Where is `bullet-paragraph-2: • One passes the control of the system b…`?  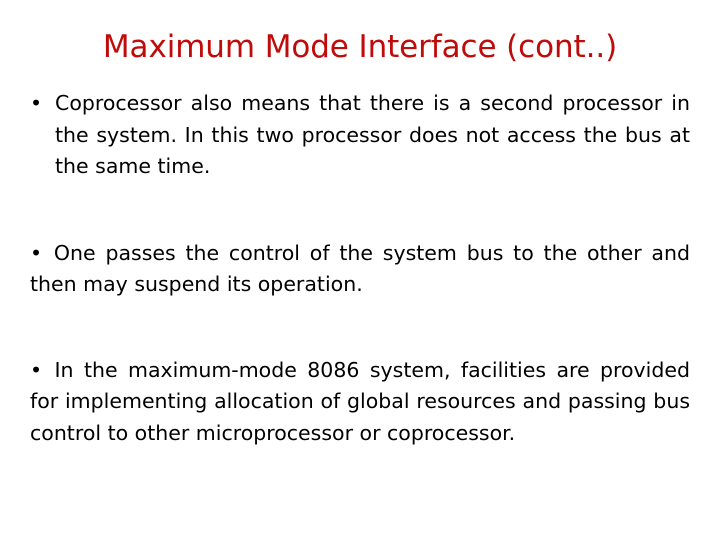 bullet-paragraph-2: • One passes the control of the system b… is located at coordinates (360, 269).